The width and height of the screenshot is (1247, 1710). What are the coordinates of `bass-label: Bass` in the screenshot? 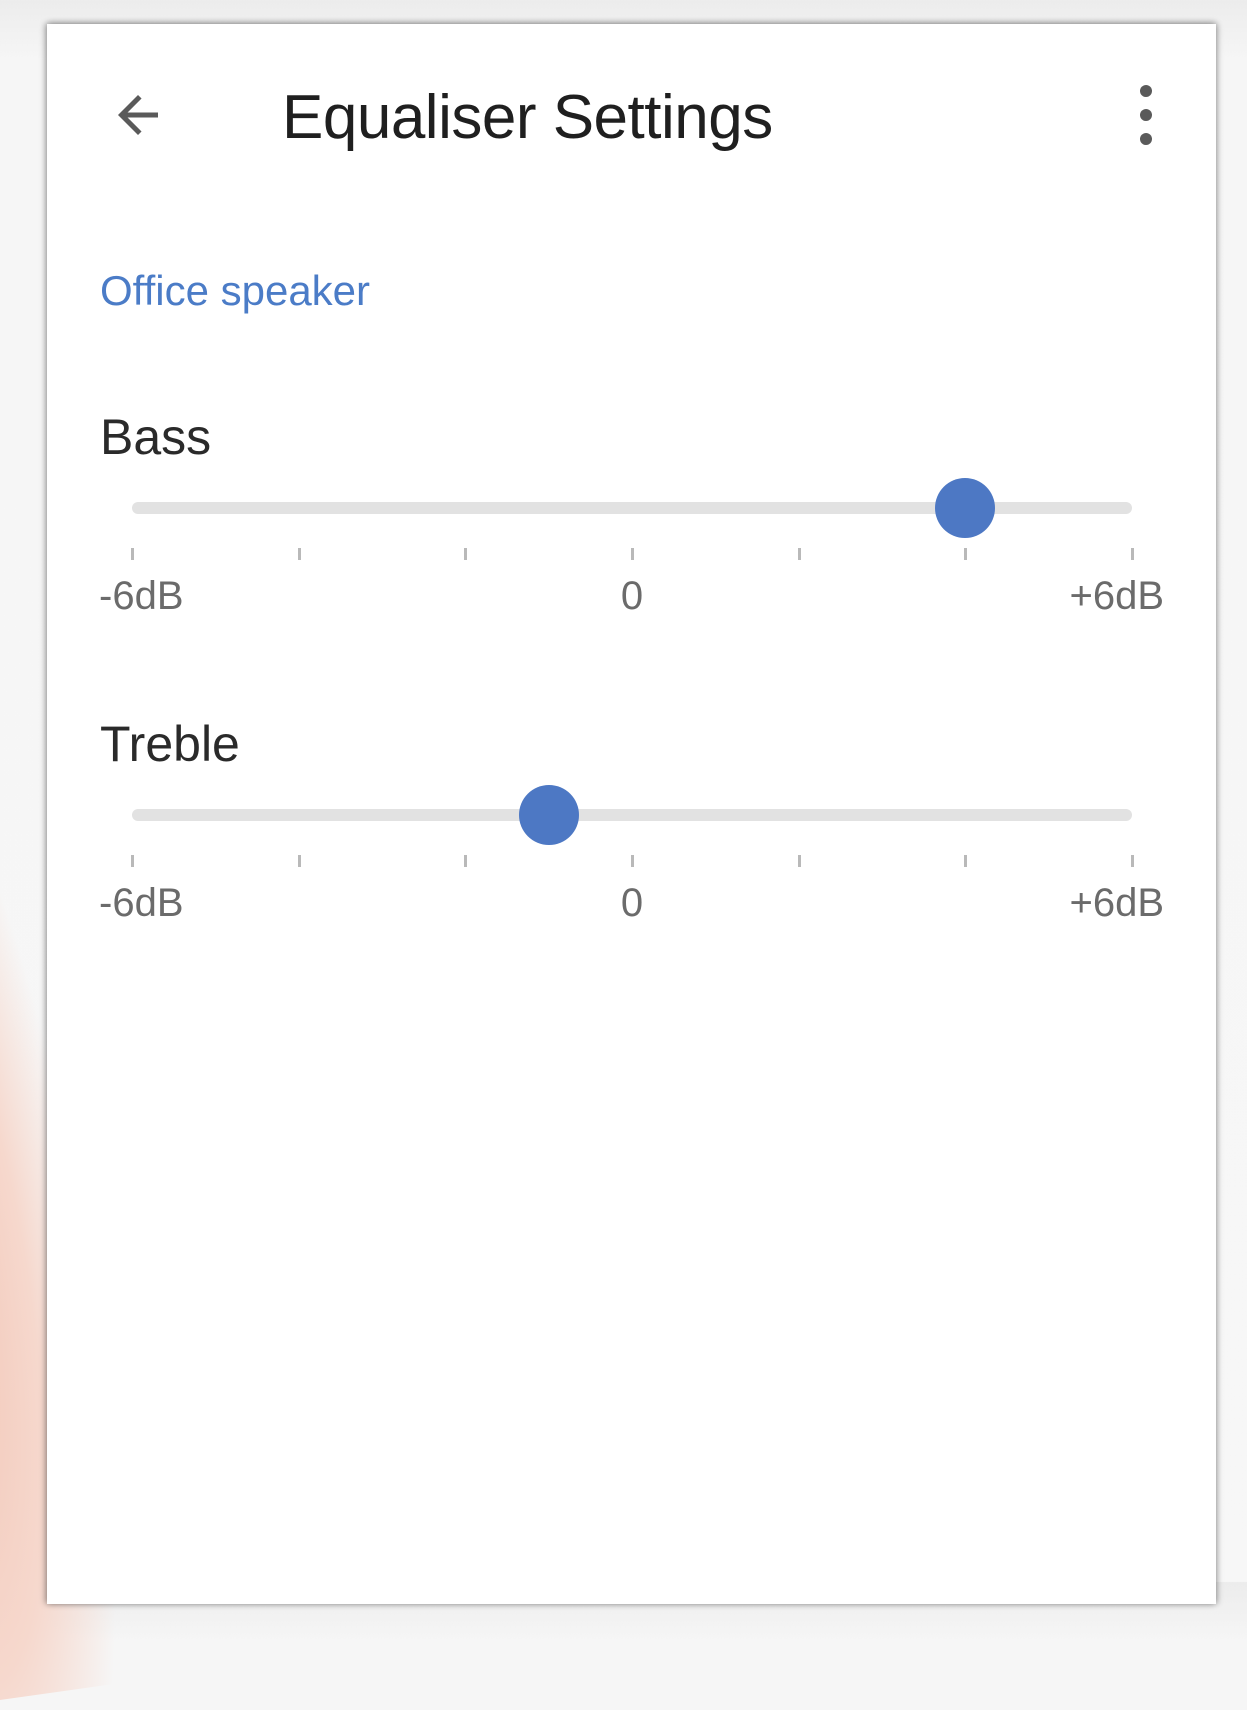 It's located at (156, 437).